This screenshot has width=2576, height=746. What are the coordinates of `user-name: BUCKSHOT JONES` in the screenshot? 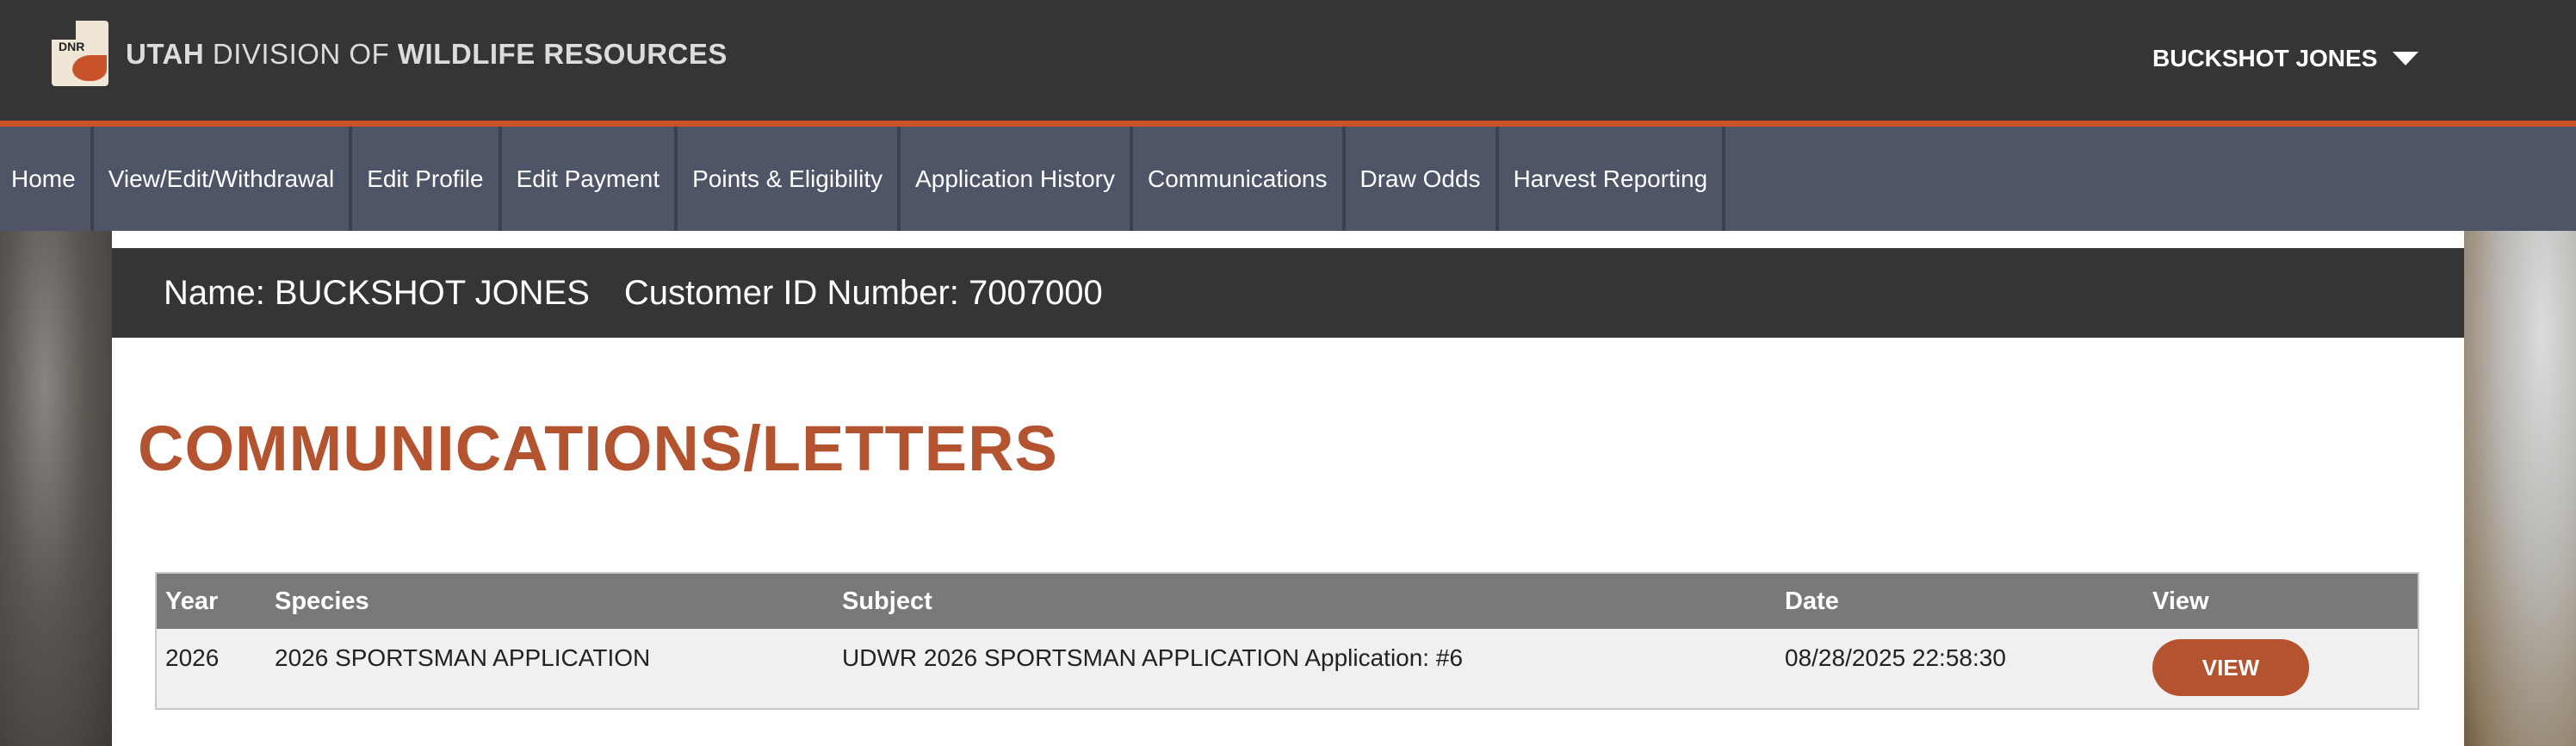 It's located at (2265, 58).